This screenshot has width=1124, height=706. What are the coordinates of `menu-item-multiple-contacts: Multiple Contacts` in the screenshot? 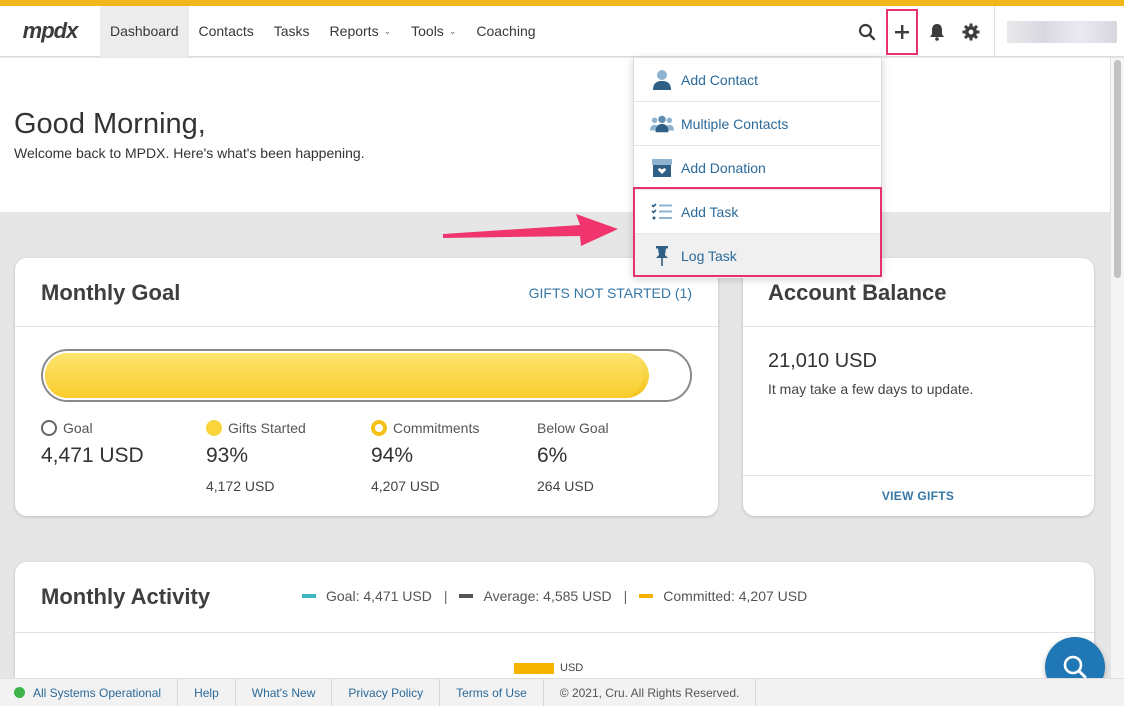 It's located at (757, 124).